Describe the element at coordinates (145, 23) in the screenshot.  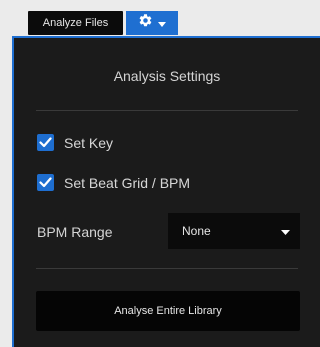
I see `gear-icon` at that location.